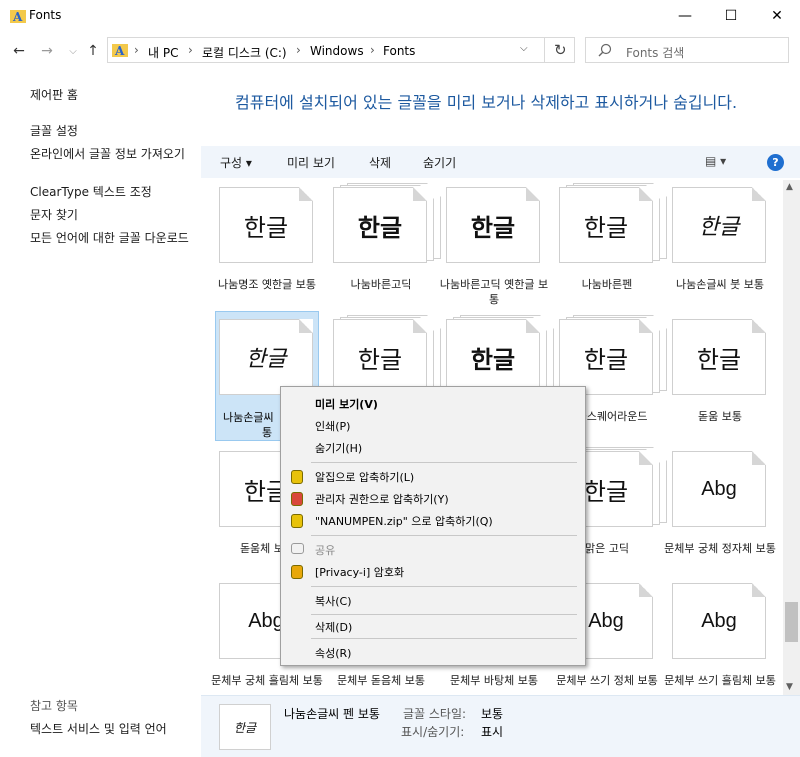 The width and height of the screenshot is (800, 757). I want to click on font-file-icon: Abg, so click(719, 489).